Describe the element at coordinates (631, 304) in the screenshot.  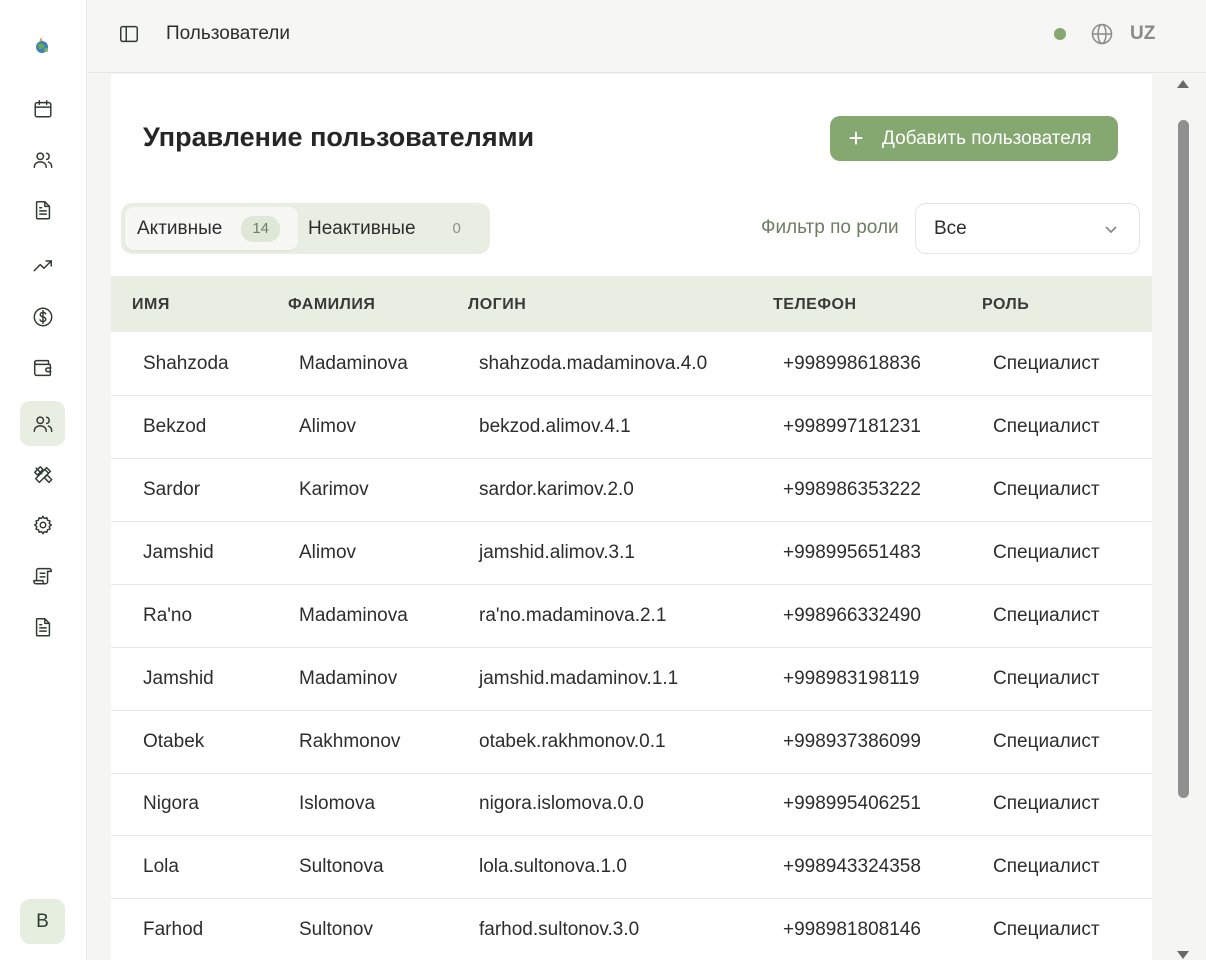
I see `table-header: ИМЯ ФАМИЛИЯ ЛОГИН ТЕЛЕФОН РОЛЬ` at that location.